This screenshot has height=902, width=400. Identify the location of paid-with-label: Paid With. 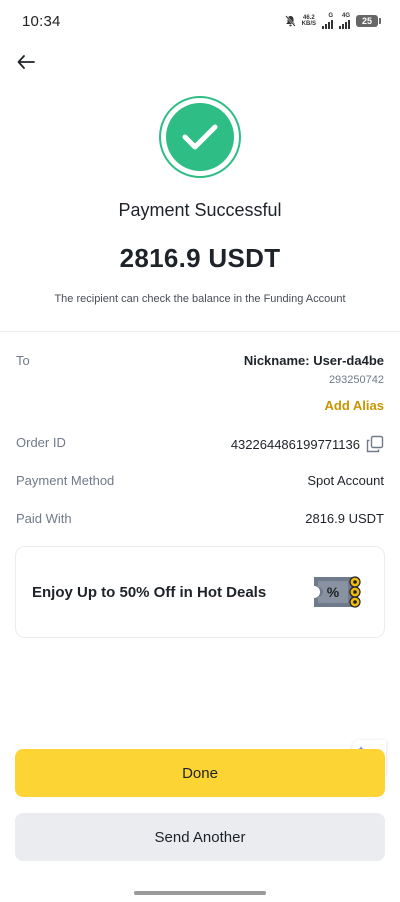
(44, 518).